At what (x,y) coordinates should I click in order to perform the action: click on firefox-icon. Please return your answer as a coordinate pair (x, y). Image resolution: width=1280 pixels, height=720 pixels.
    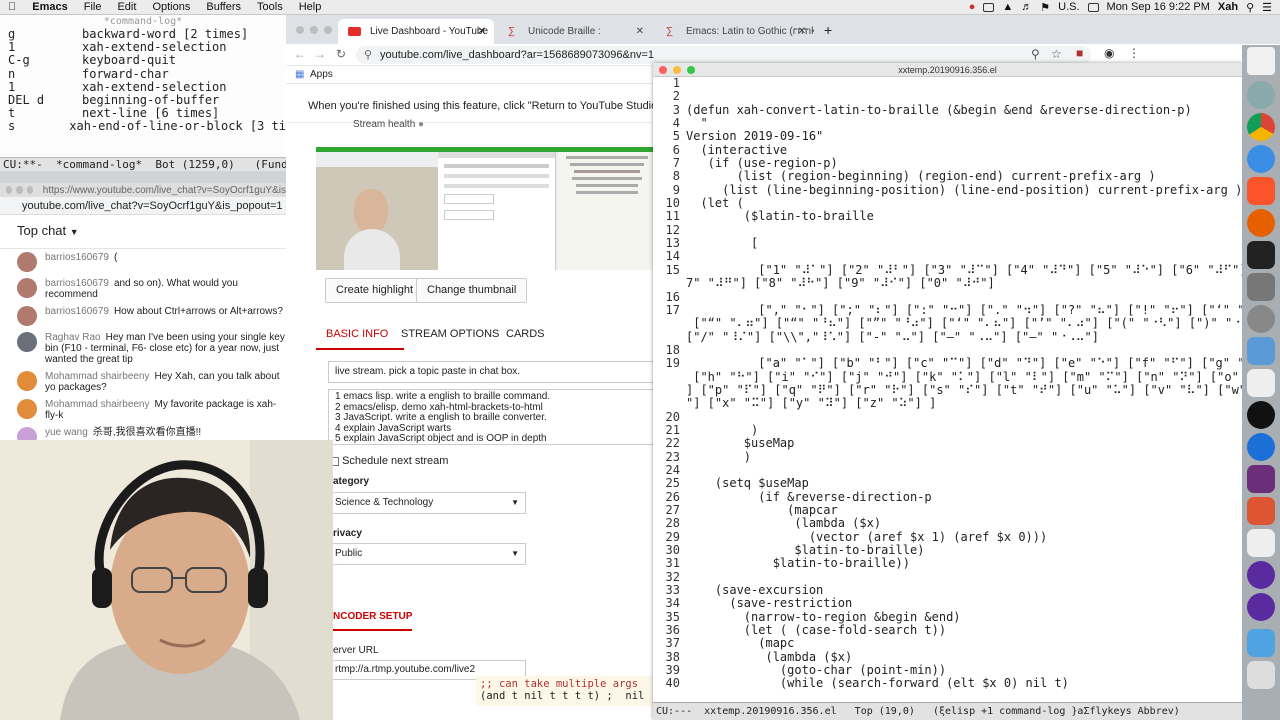
    Looking at the image, I should click on (1261, 223).